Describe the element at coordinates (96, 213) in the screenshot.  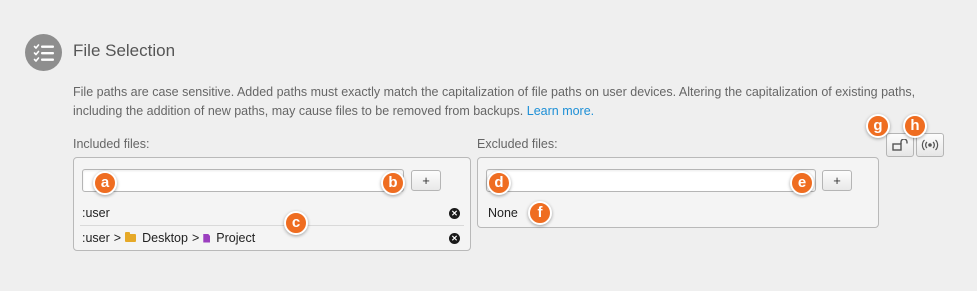
I see `included-path: :user` at that location.